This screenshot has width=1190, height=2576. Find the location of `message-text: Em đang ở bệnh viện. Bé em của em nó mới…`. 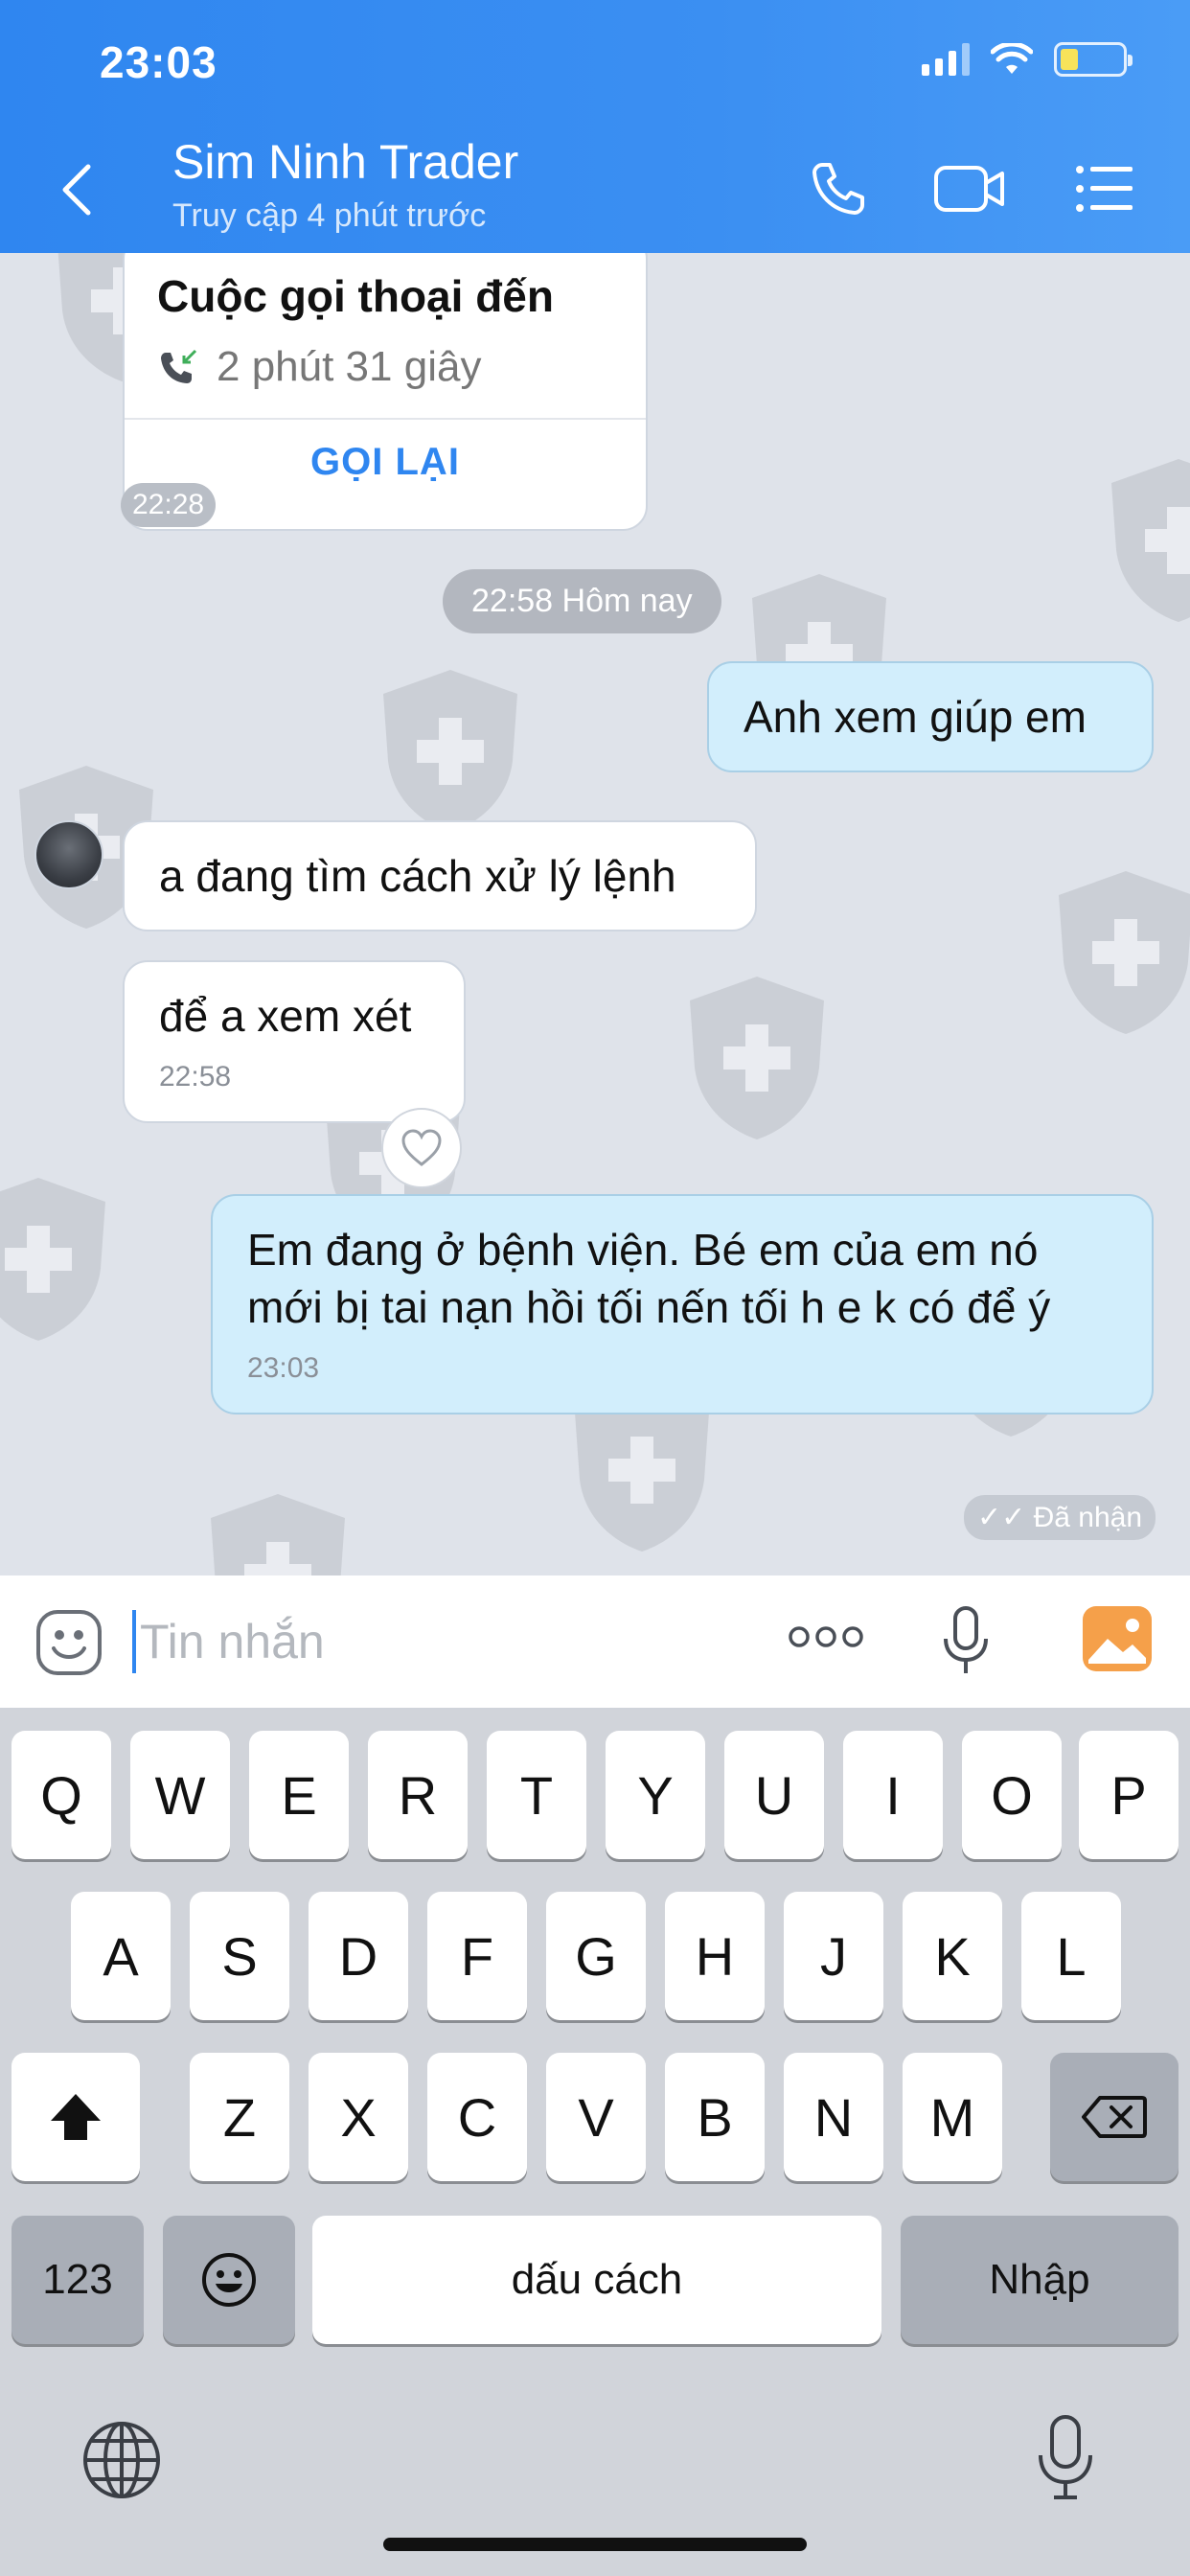

message-text: Em đang ở bệnh viện. Bé em của em nó mới… is located at coordinates (649, 1278).